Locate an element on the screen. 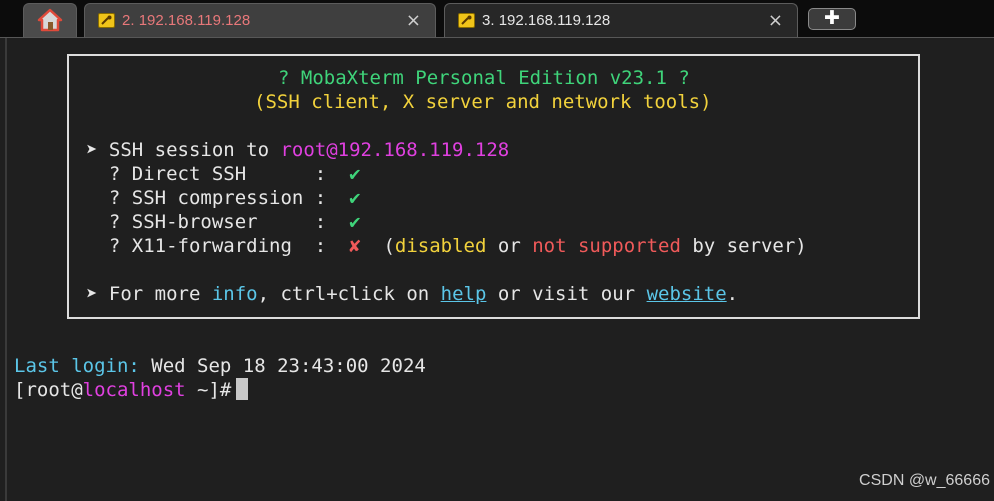 The width and height of the screenshot is (994, 501). website-link: website is located at coordinates (687, 294).